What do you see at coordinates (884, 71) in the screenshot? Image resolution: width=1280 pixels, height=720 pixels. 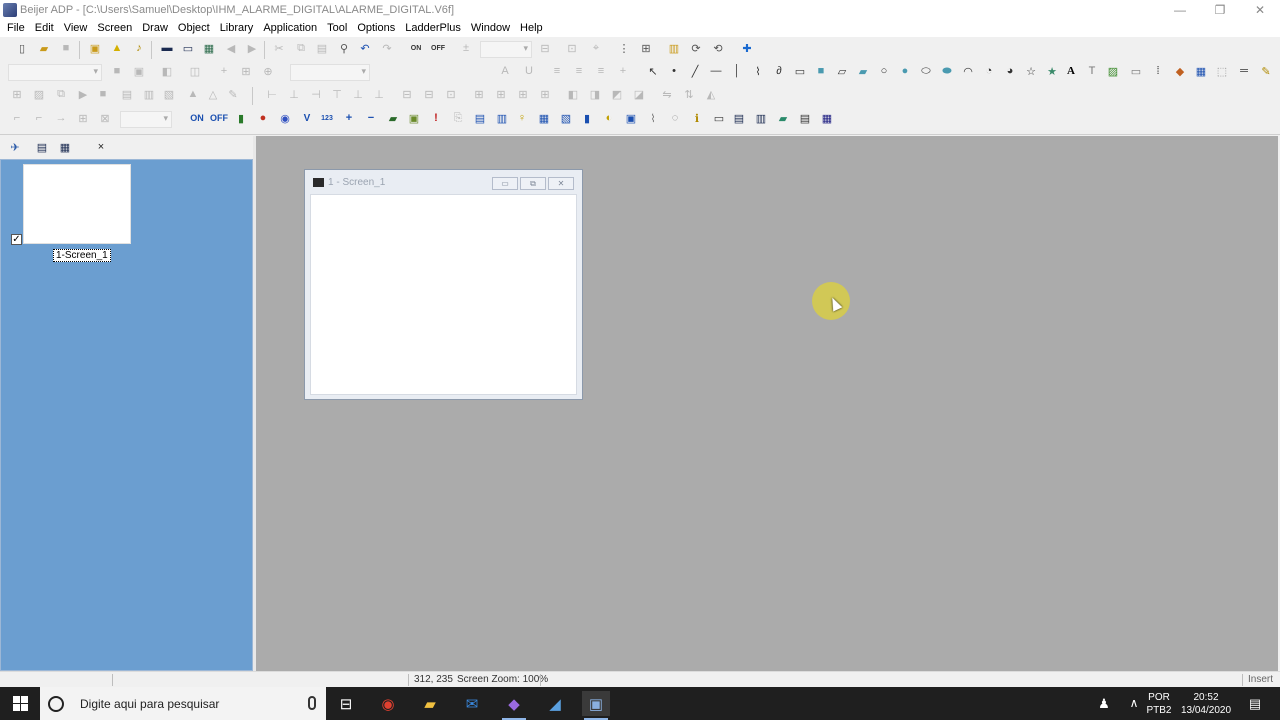 I see `circle-icon: ○` at bounding box center [884, 71].